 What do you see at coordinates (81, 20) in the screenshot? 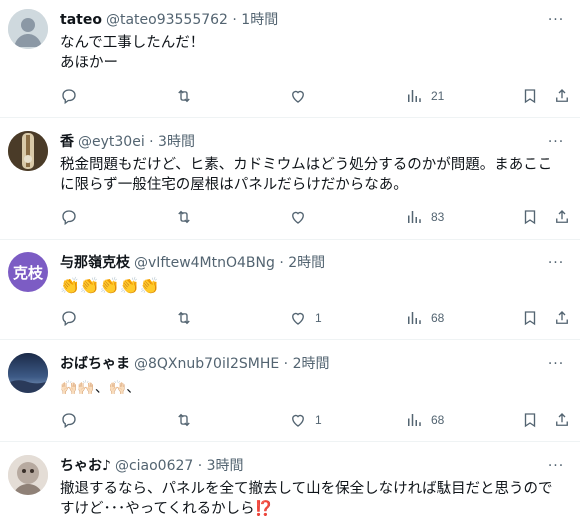
I see `display-name: tateo` at bounding box center [81, 20].